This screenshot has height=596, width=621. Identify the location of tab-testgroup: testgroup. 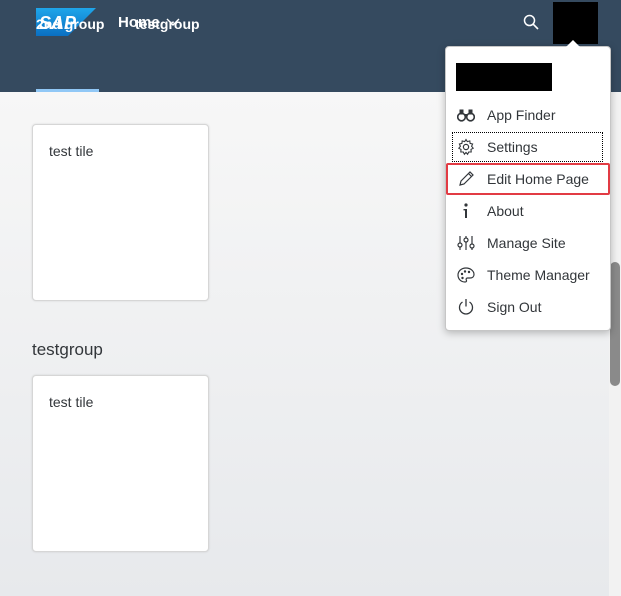
(167, 24).